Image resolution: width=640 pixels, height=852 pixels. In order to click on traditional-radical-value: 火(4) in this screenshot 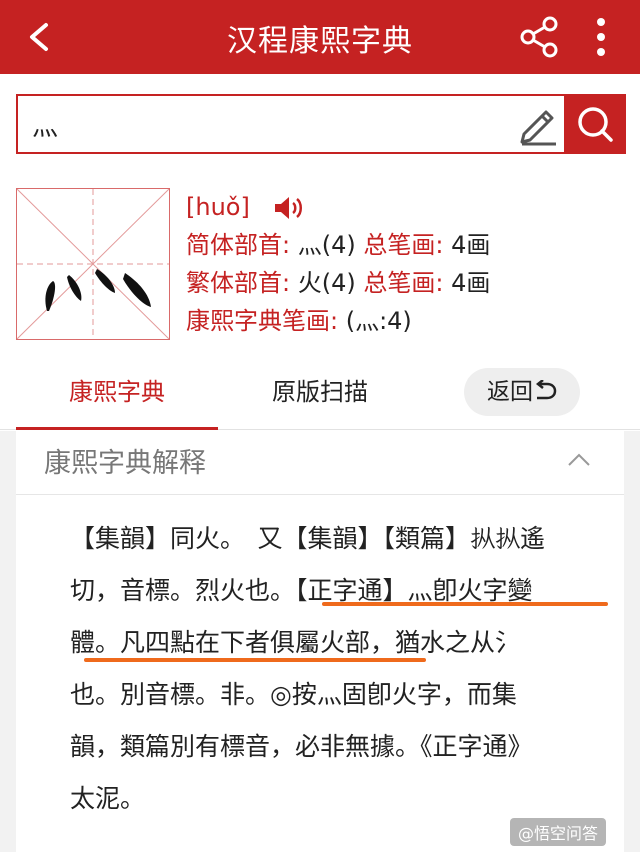, I will do `click(326, 283)`.